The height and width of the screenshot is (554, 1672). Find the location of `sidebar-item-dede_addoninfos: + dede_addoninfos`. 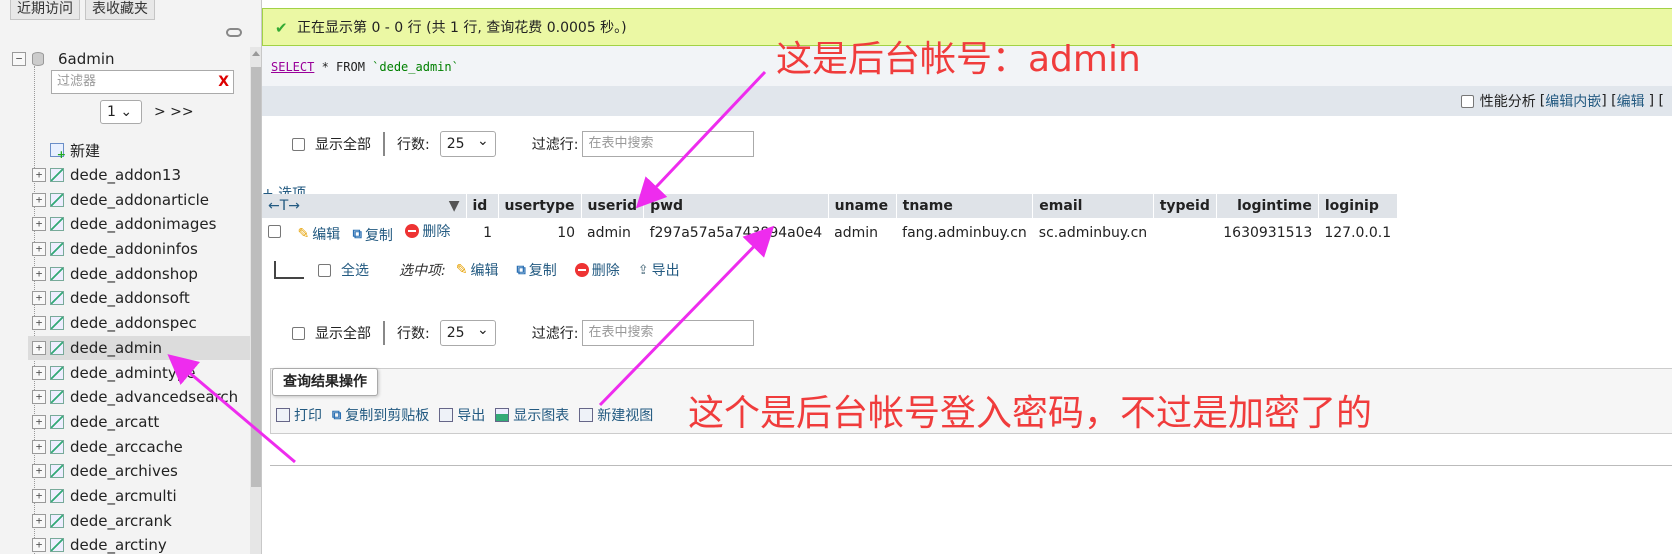

sidebar-item-dede_addoninfos: + dede_addoninfos is located at coordinates (139, 249).